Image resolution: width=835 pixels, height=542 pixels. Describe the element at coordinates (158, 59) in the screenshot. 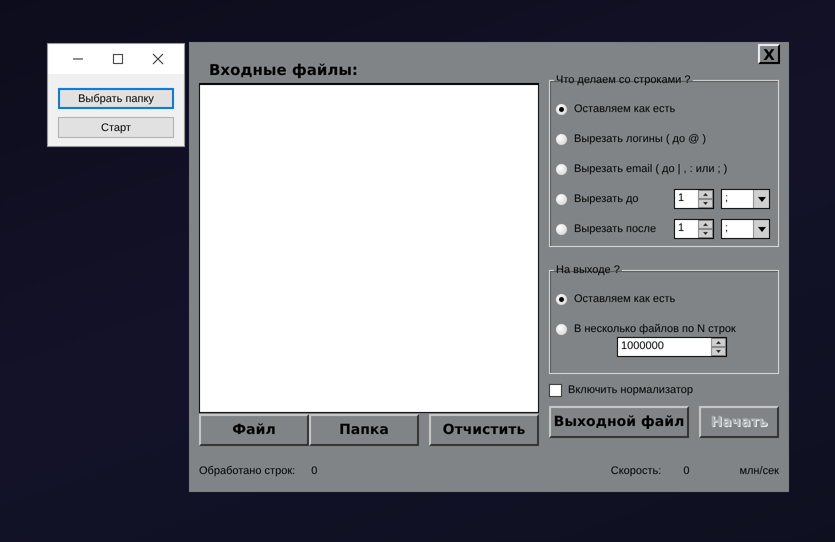

I see `close-icon` at that location.